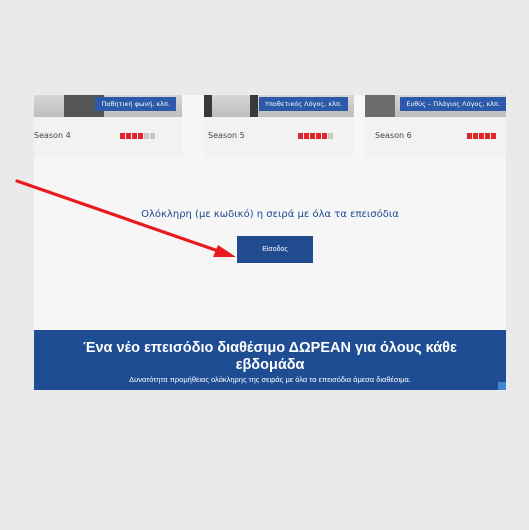 This screenshot has height=530, width=529. I want to click on season-thumbnail: Ευθύς – Πλάγιος Λόγος, κλπ., so click(435, 106).